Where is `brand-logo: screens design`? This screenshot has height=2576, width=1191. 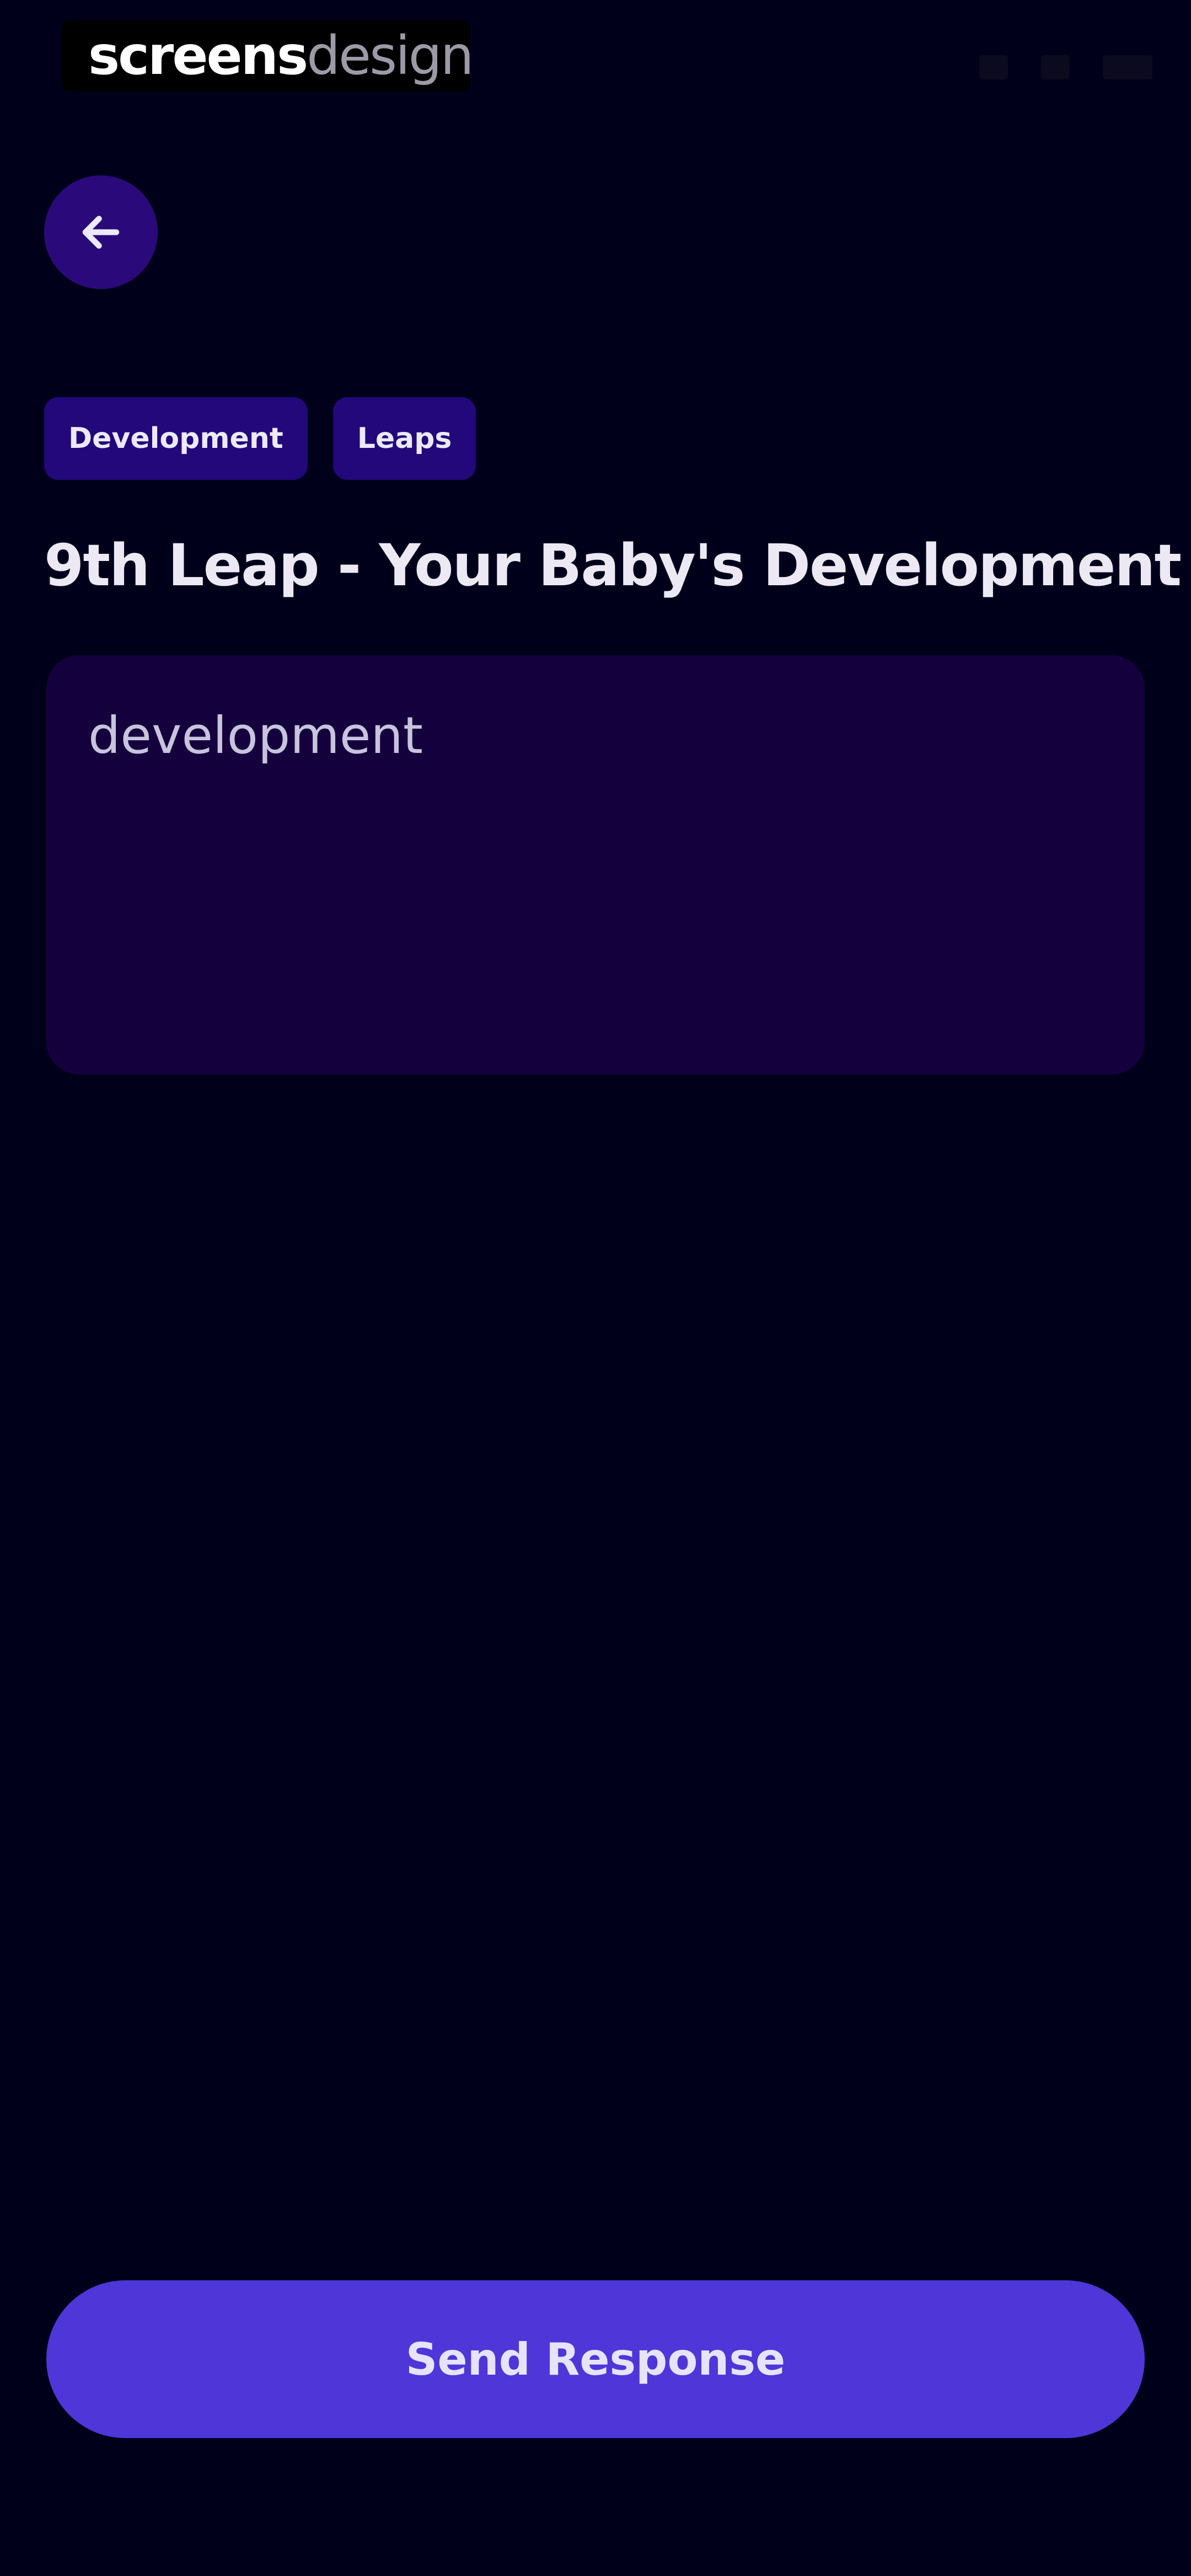
brand-logo: screens design is located at coordinates (268, 56).